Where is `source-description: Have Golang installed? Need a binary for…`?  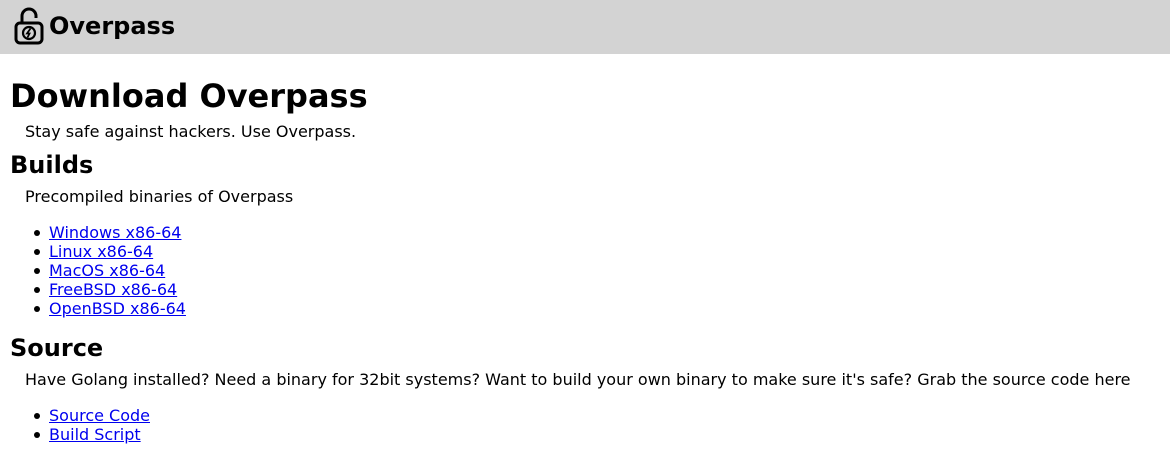 source-description: Have Golang installed? Need a binary for… is located at coordinates (578, 379).